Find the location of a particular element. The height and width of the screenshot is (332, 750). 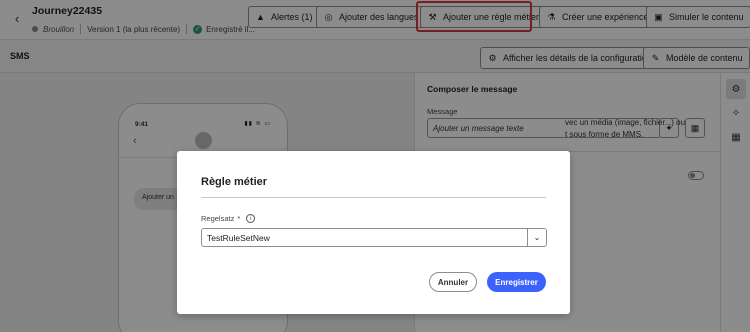

divider is located at coordinates (373, 197).